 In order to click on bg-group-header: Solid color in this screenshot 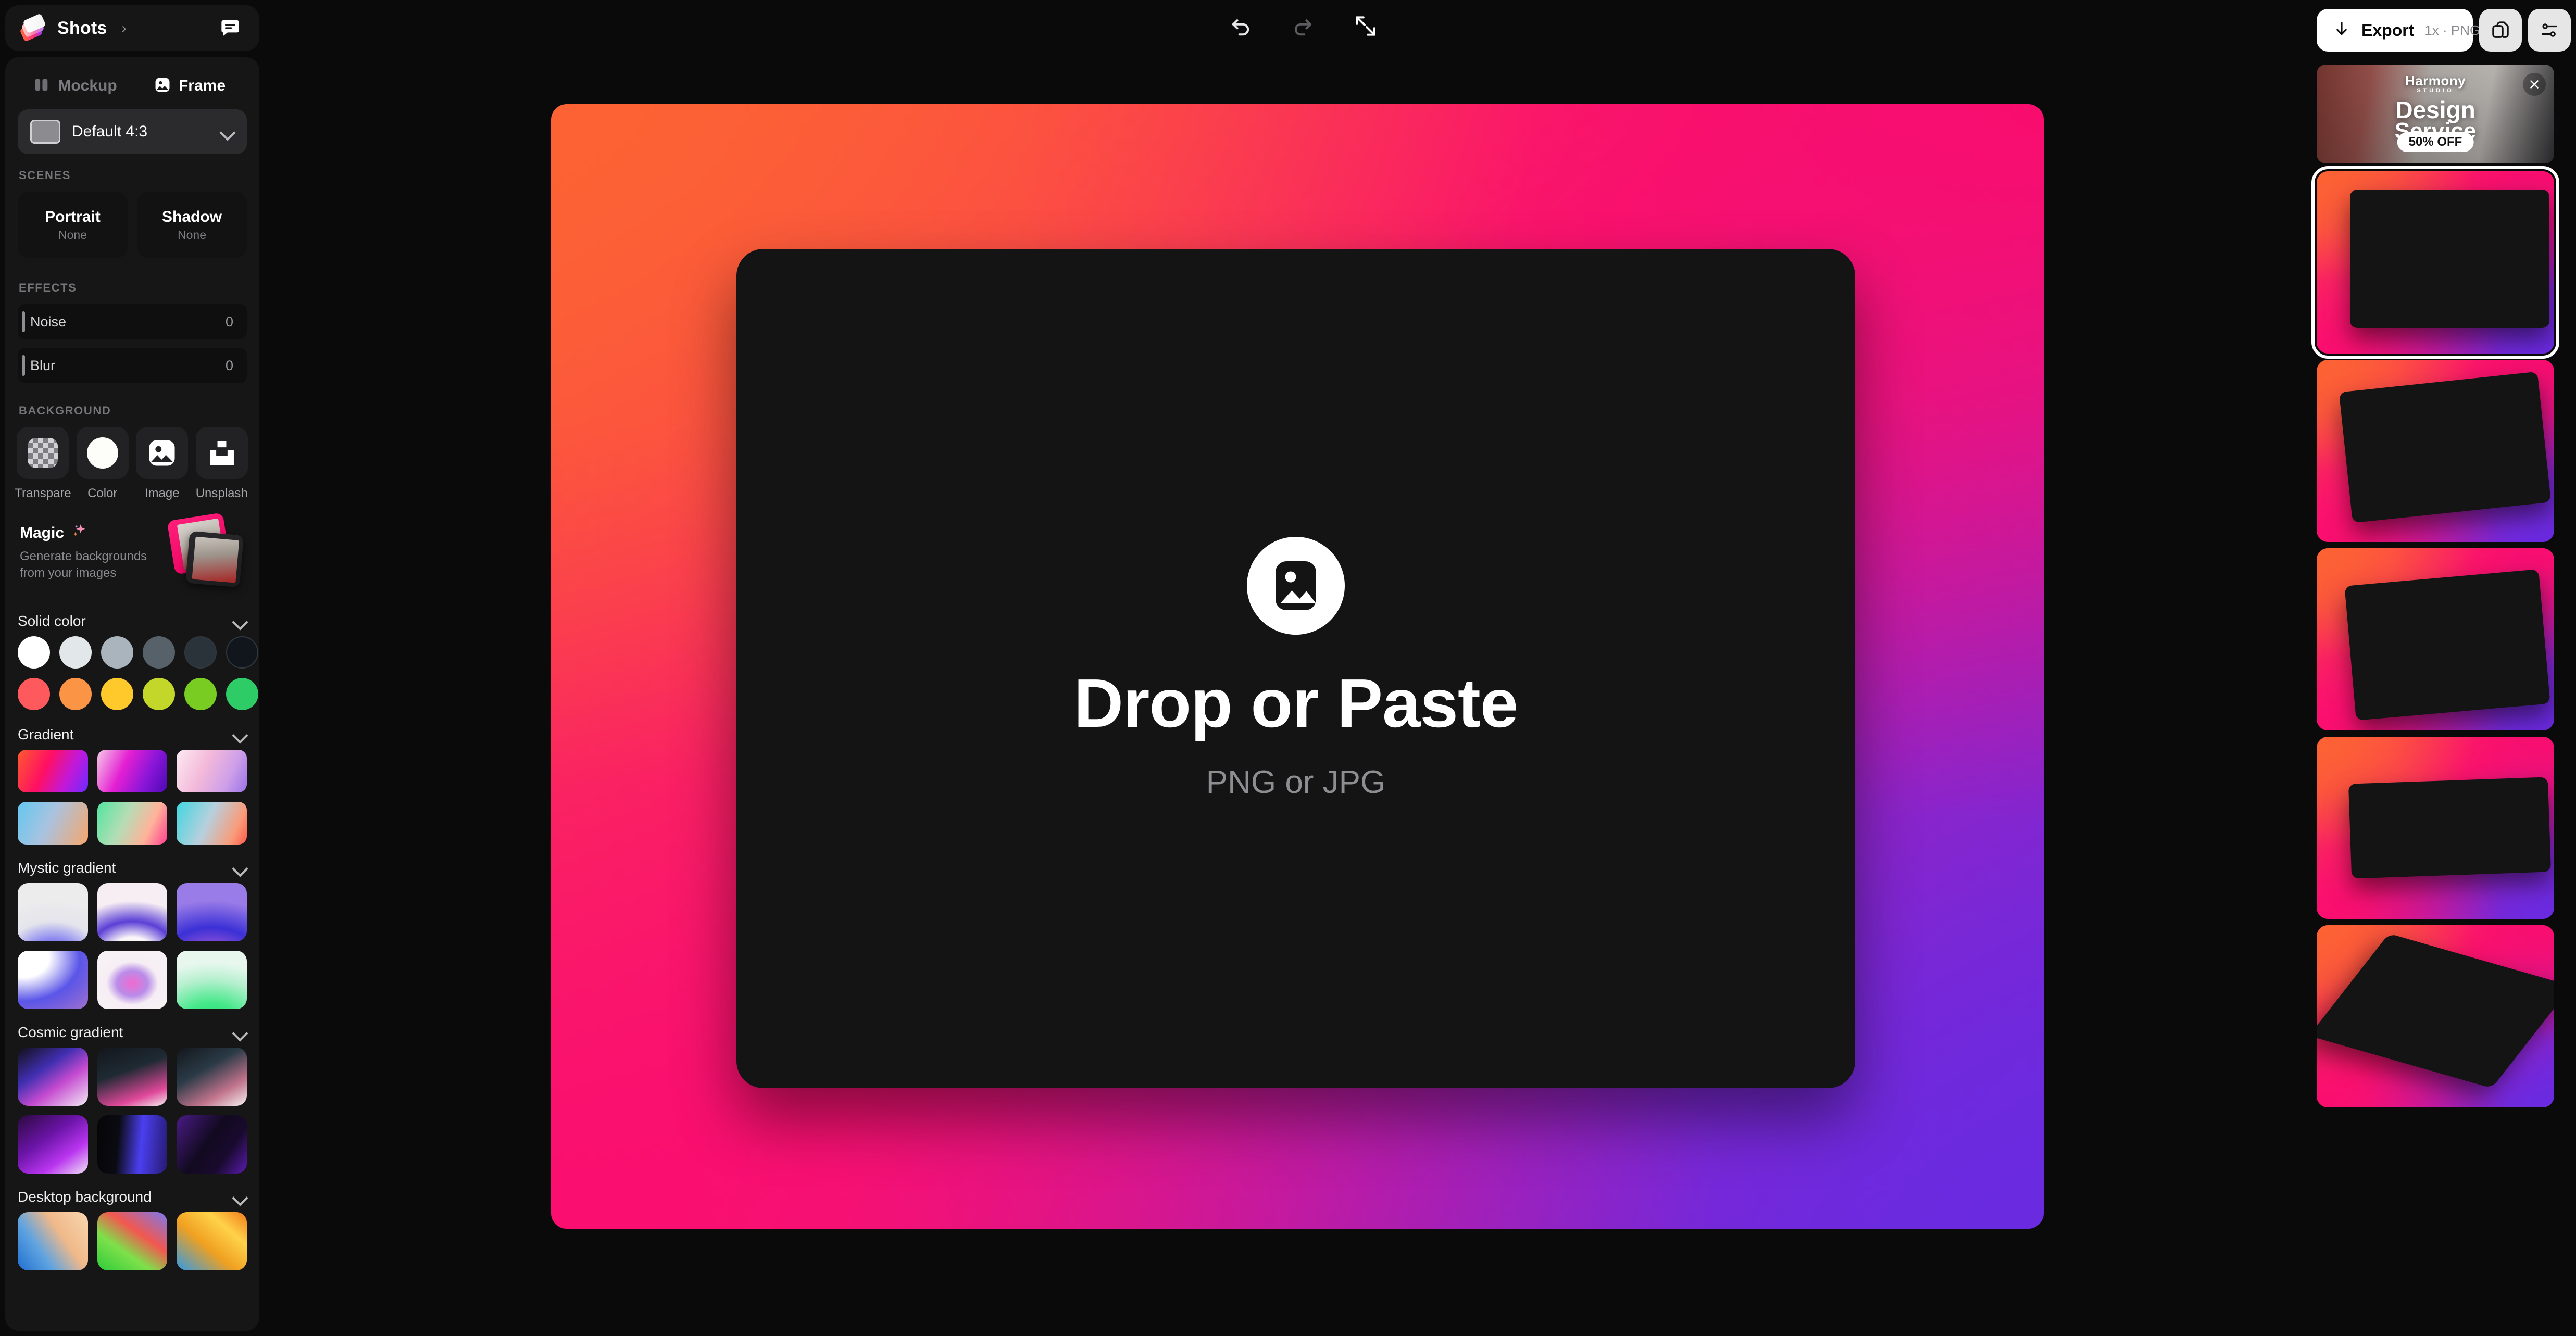, I will do `click(132, 621)`.